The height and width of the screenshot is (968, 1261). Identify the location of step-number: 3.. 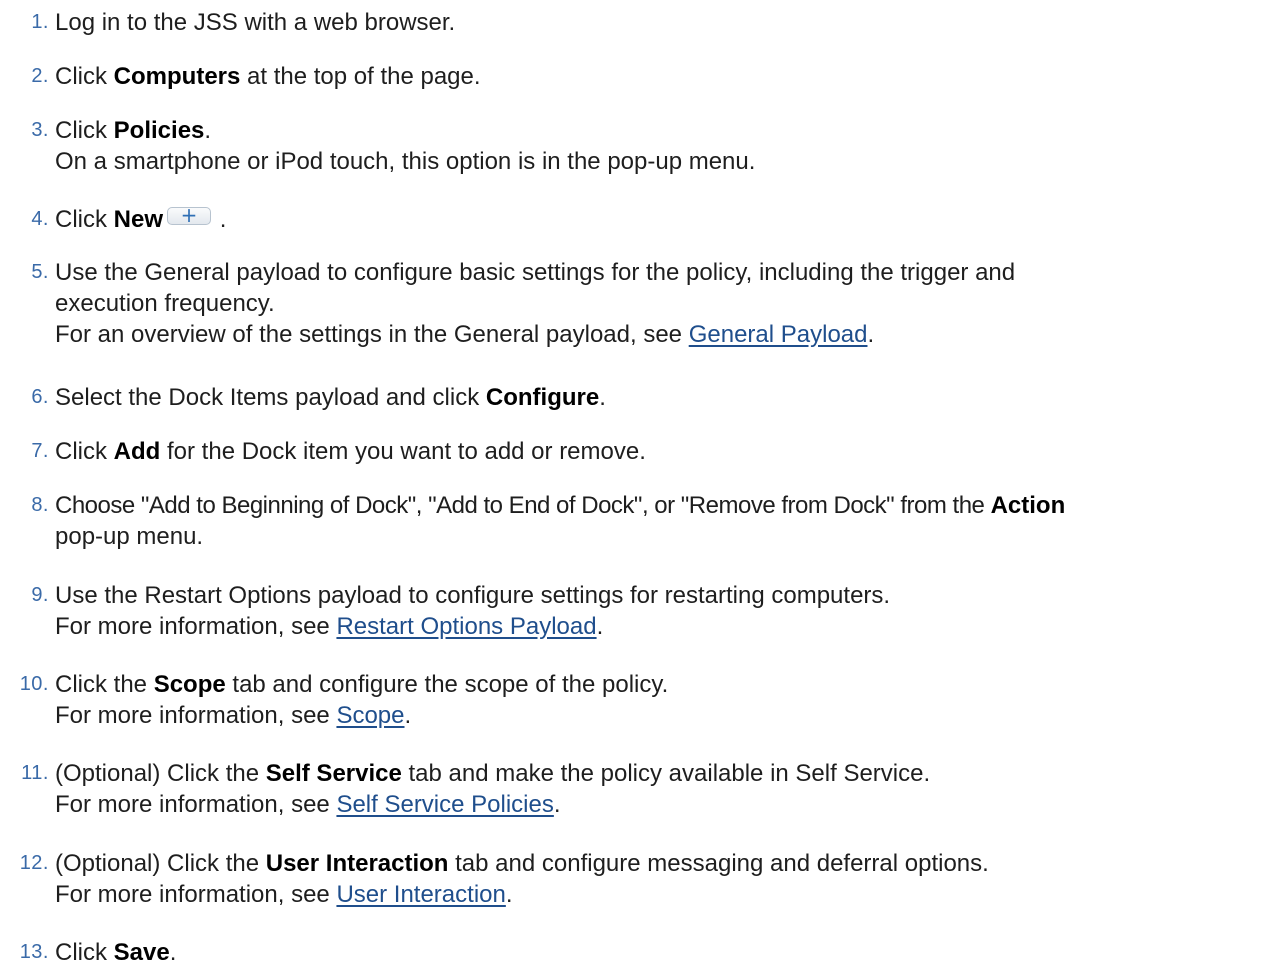
(40, 130).